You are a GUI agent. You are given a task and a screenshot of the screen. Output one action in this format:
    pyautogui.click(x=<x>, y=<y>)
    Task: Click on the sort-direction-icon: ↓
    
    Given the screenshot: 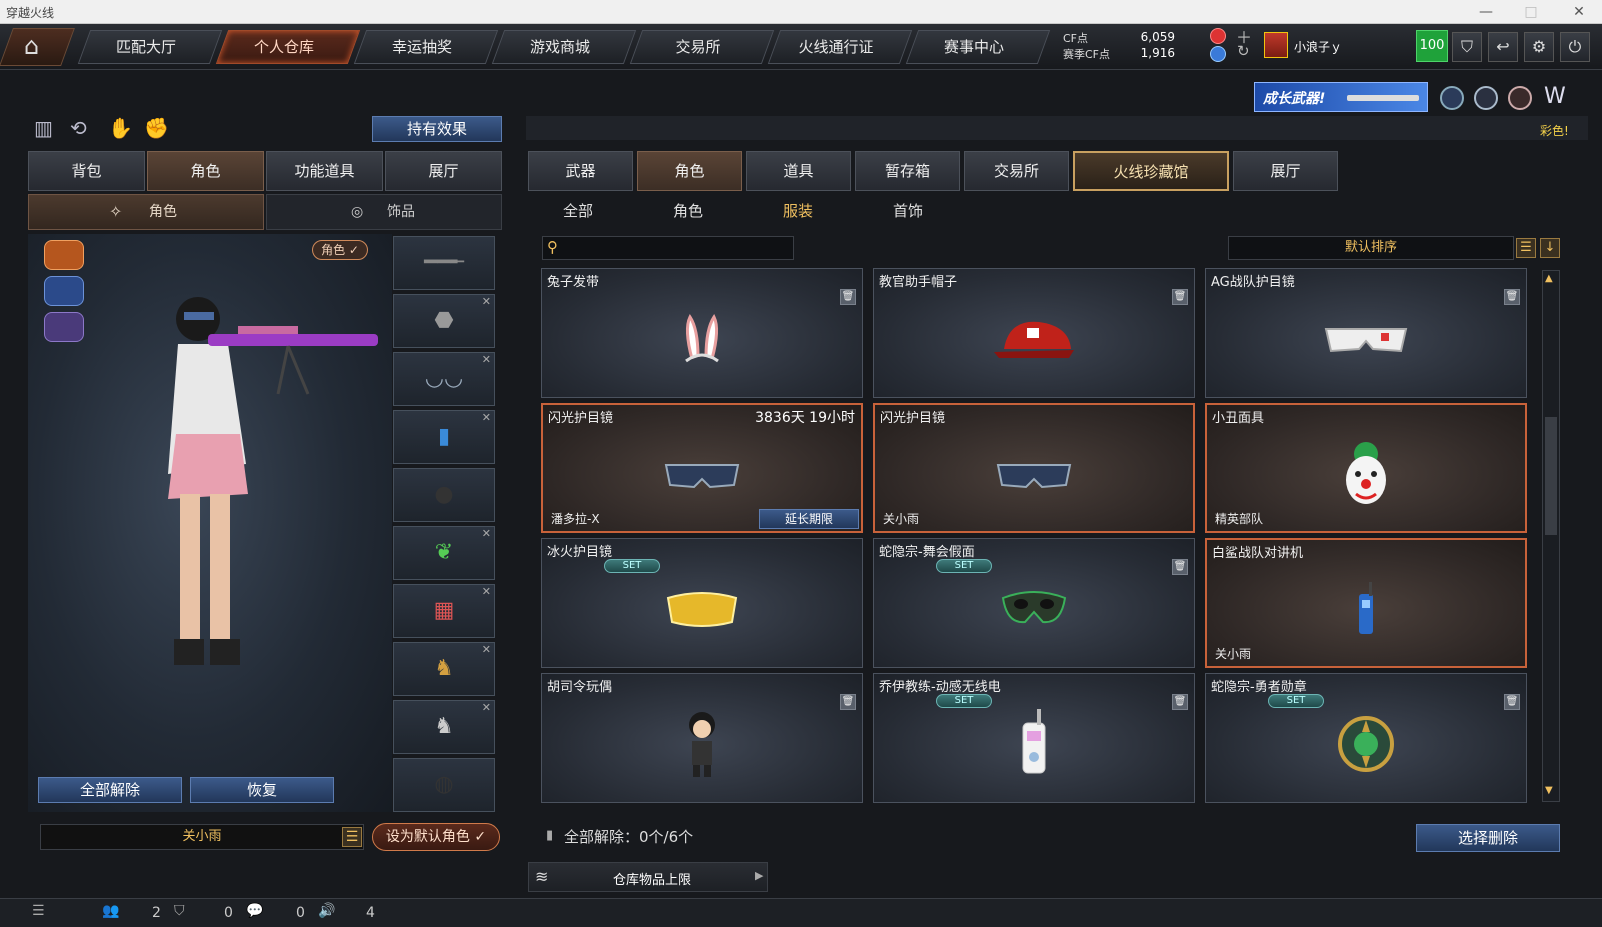 What is the action you would take?
    pyautogui.click(x=1550, y=248)
    